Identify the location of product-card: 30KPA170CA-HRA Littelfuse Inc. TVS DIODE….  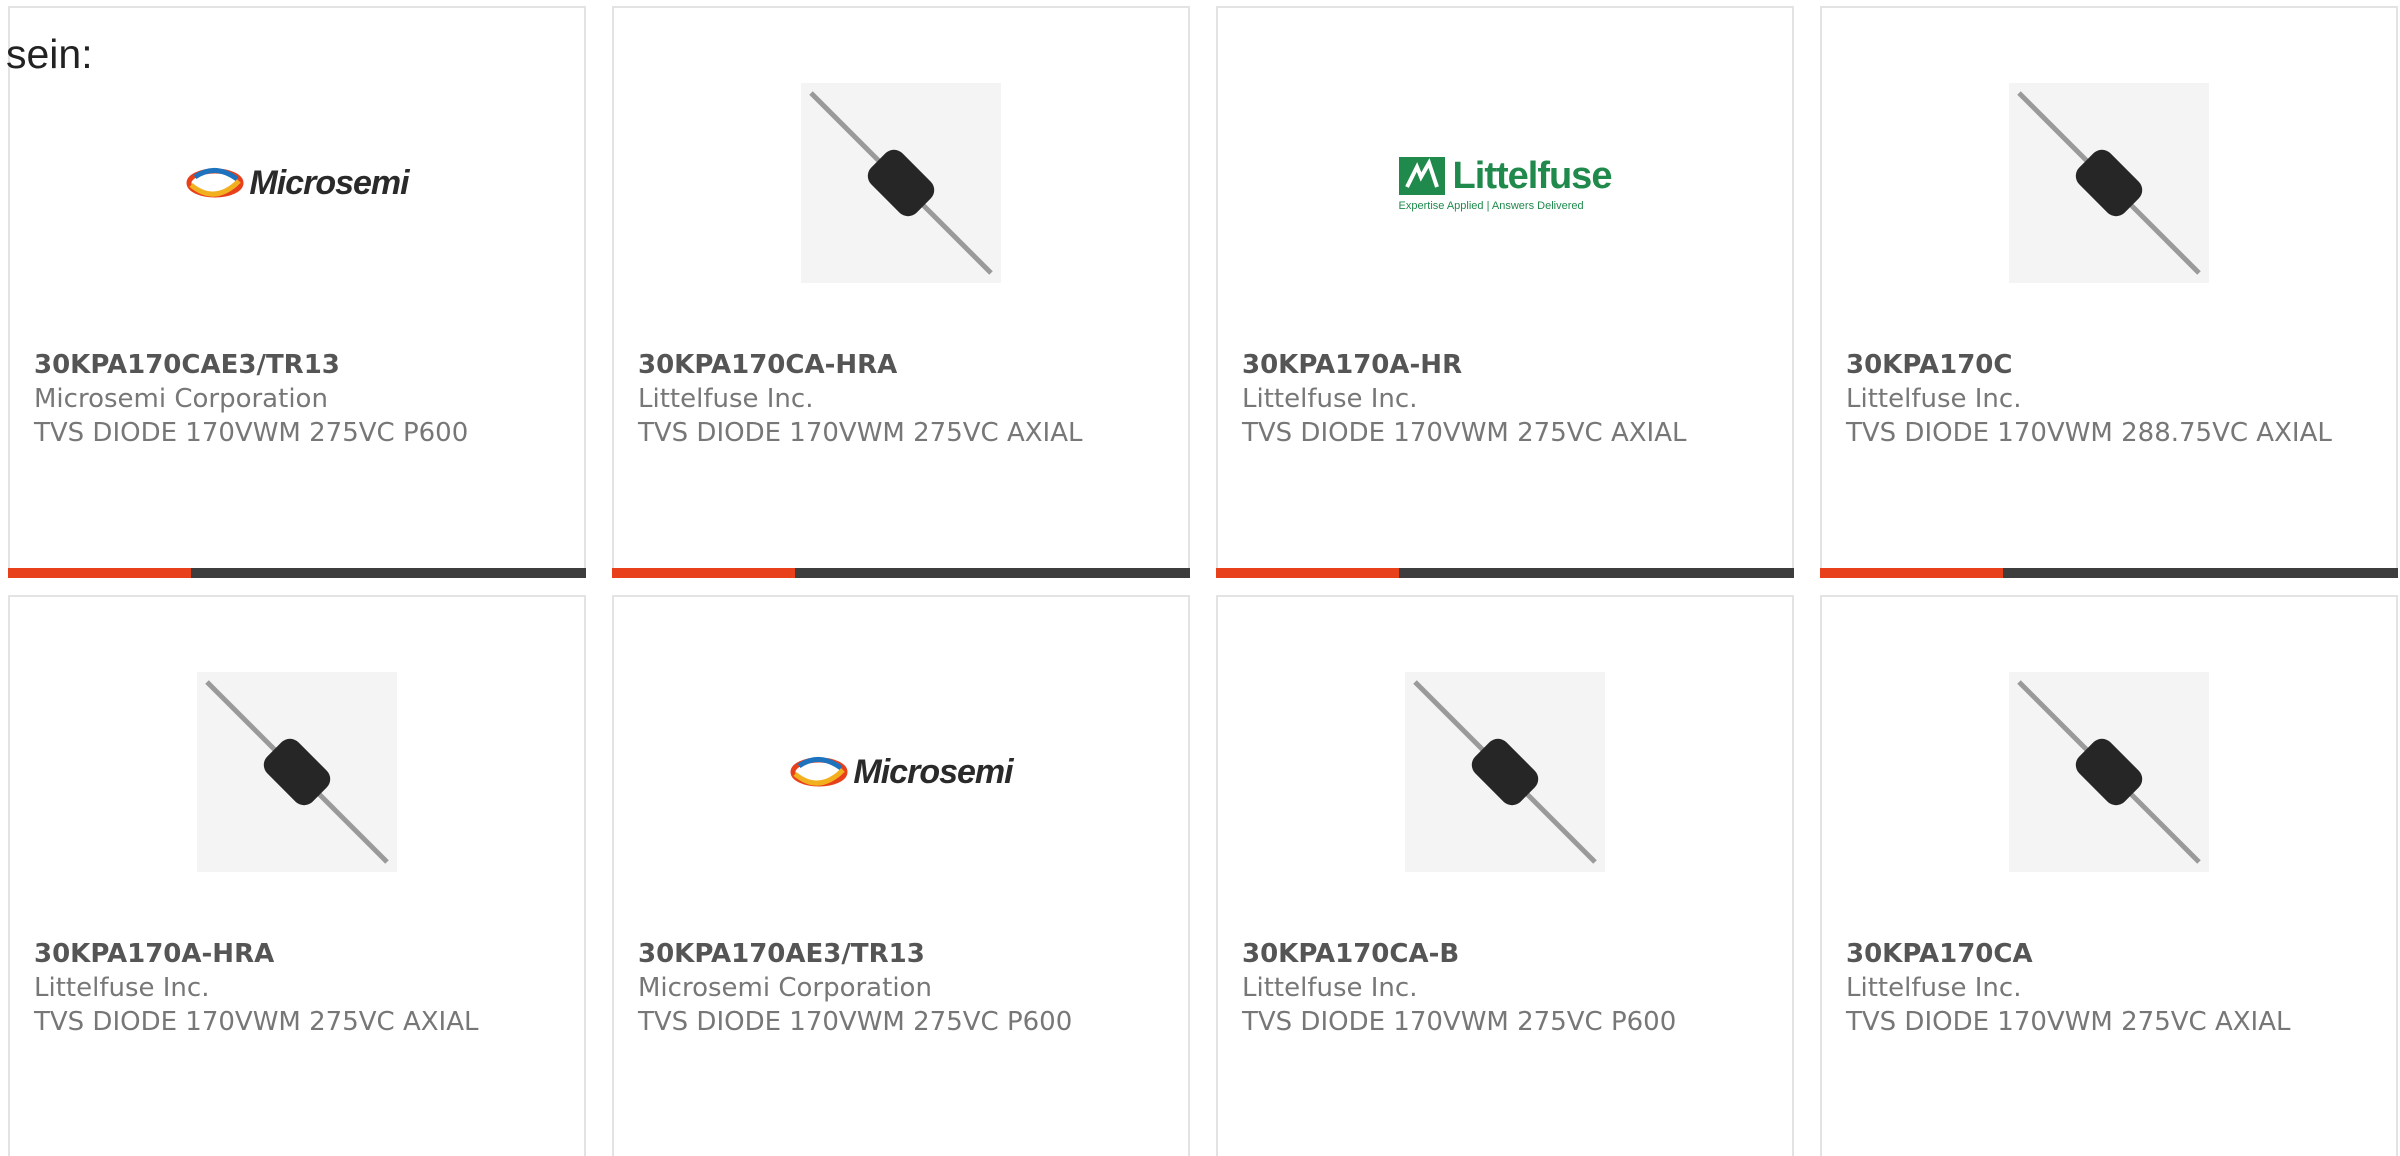
(901, 292).